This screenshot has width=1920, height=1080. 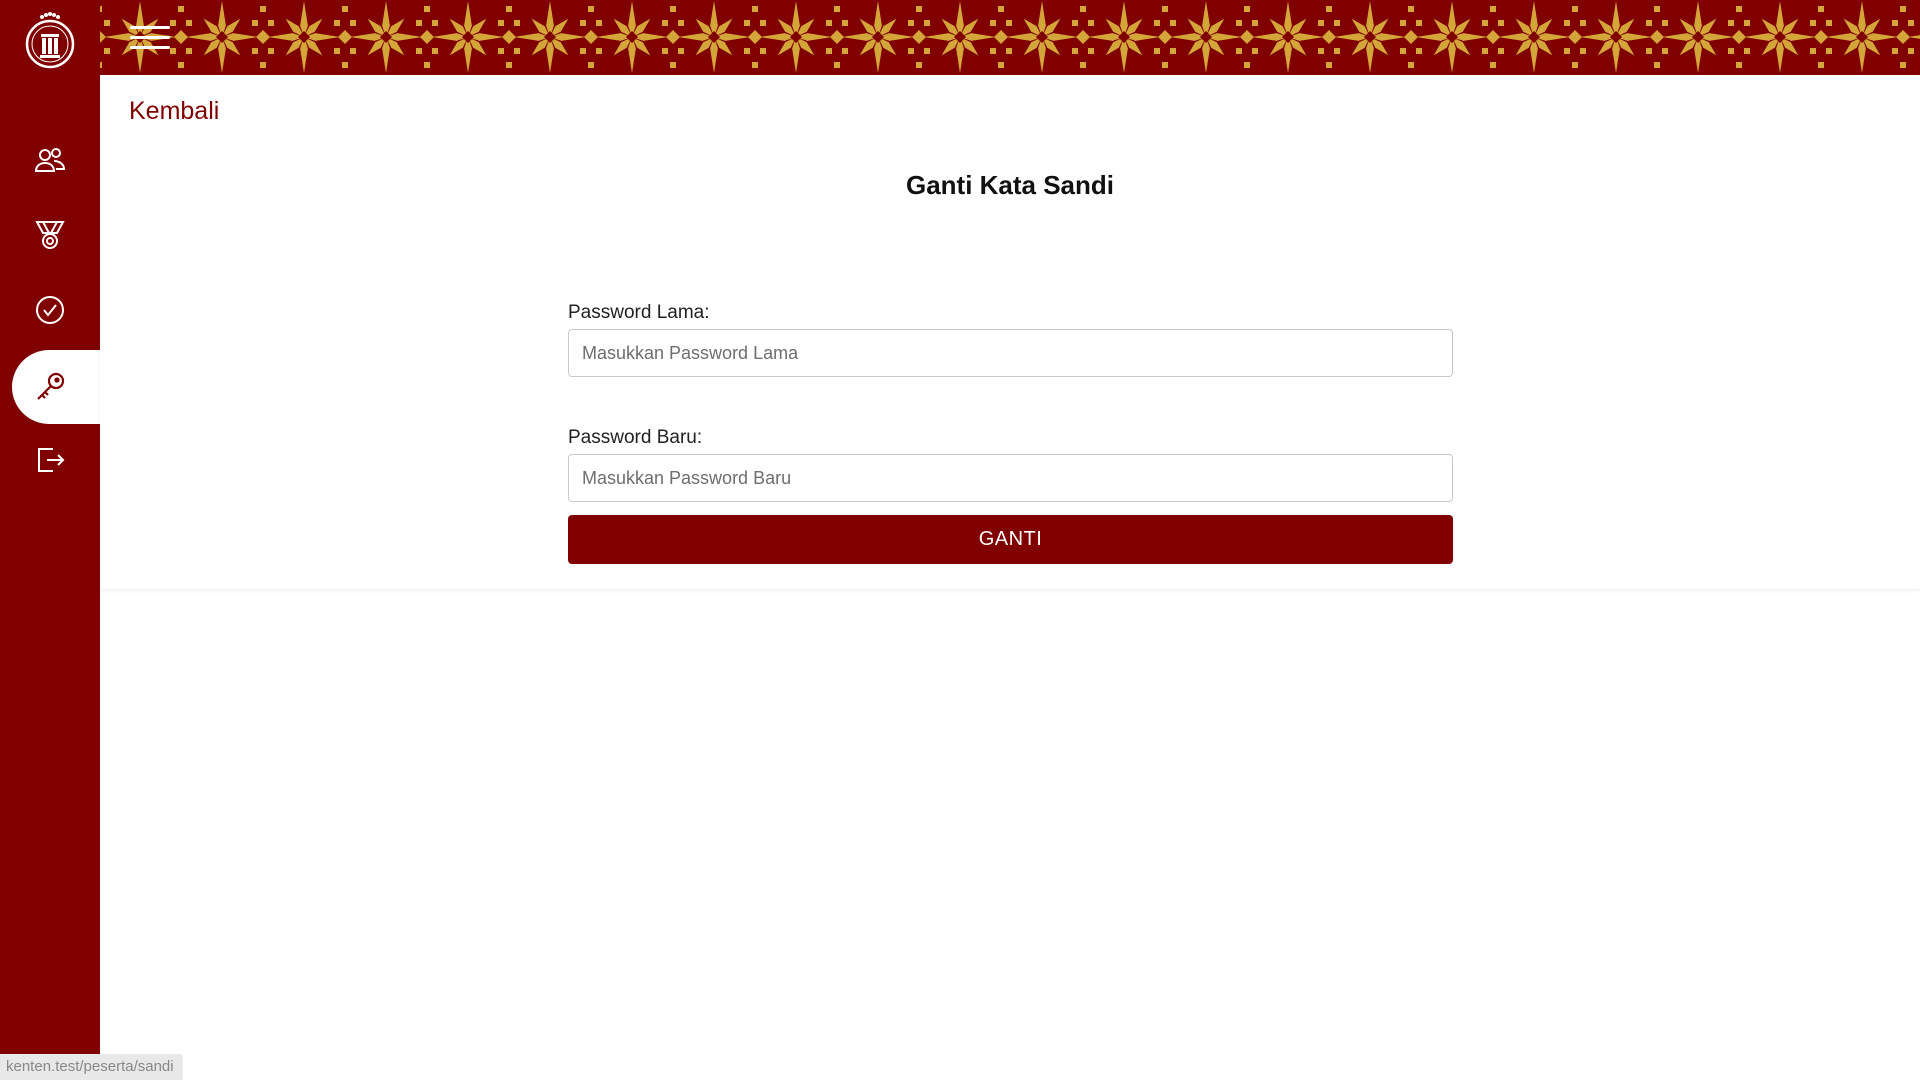 I want to click on hamburger-menu-button, so click(x=150, y=38).